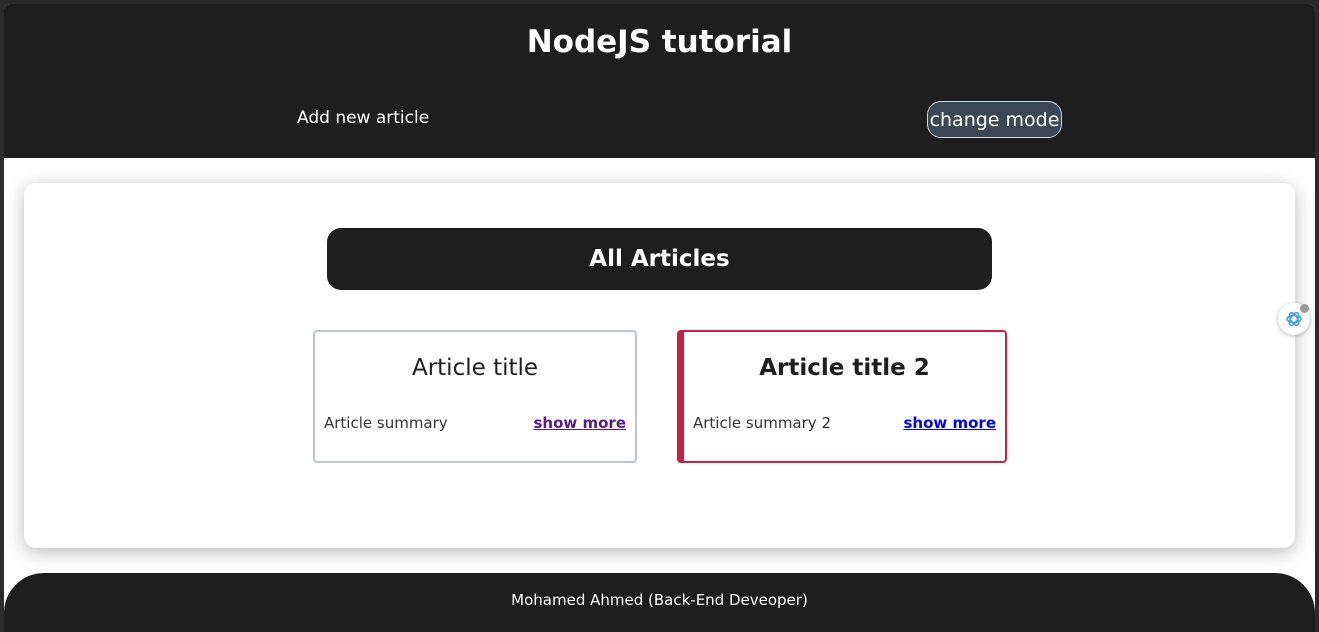  I want to click on article-title: Article title, so click(475, 368).